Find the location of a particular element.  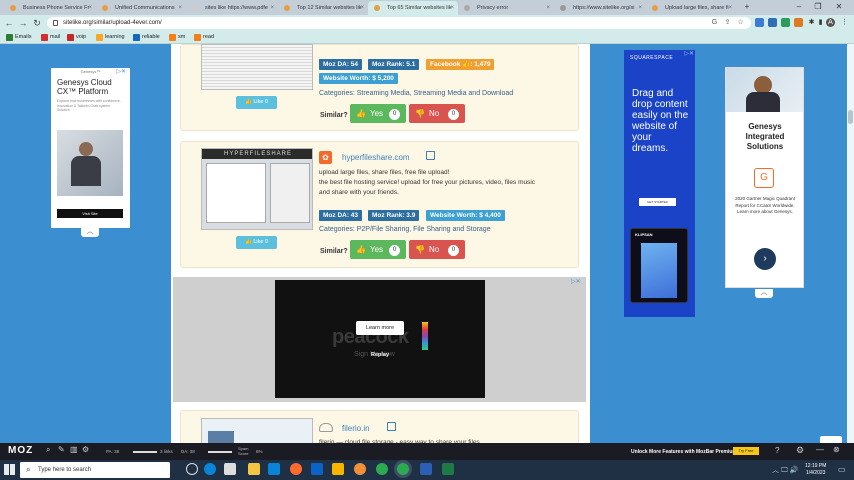

try-free-button: Try Free is located at coordinates (746, 451).